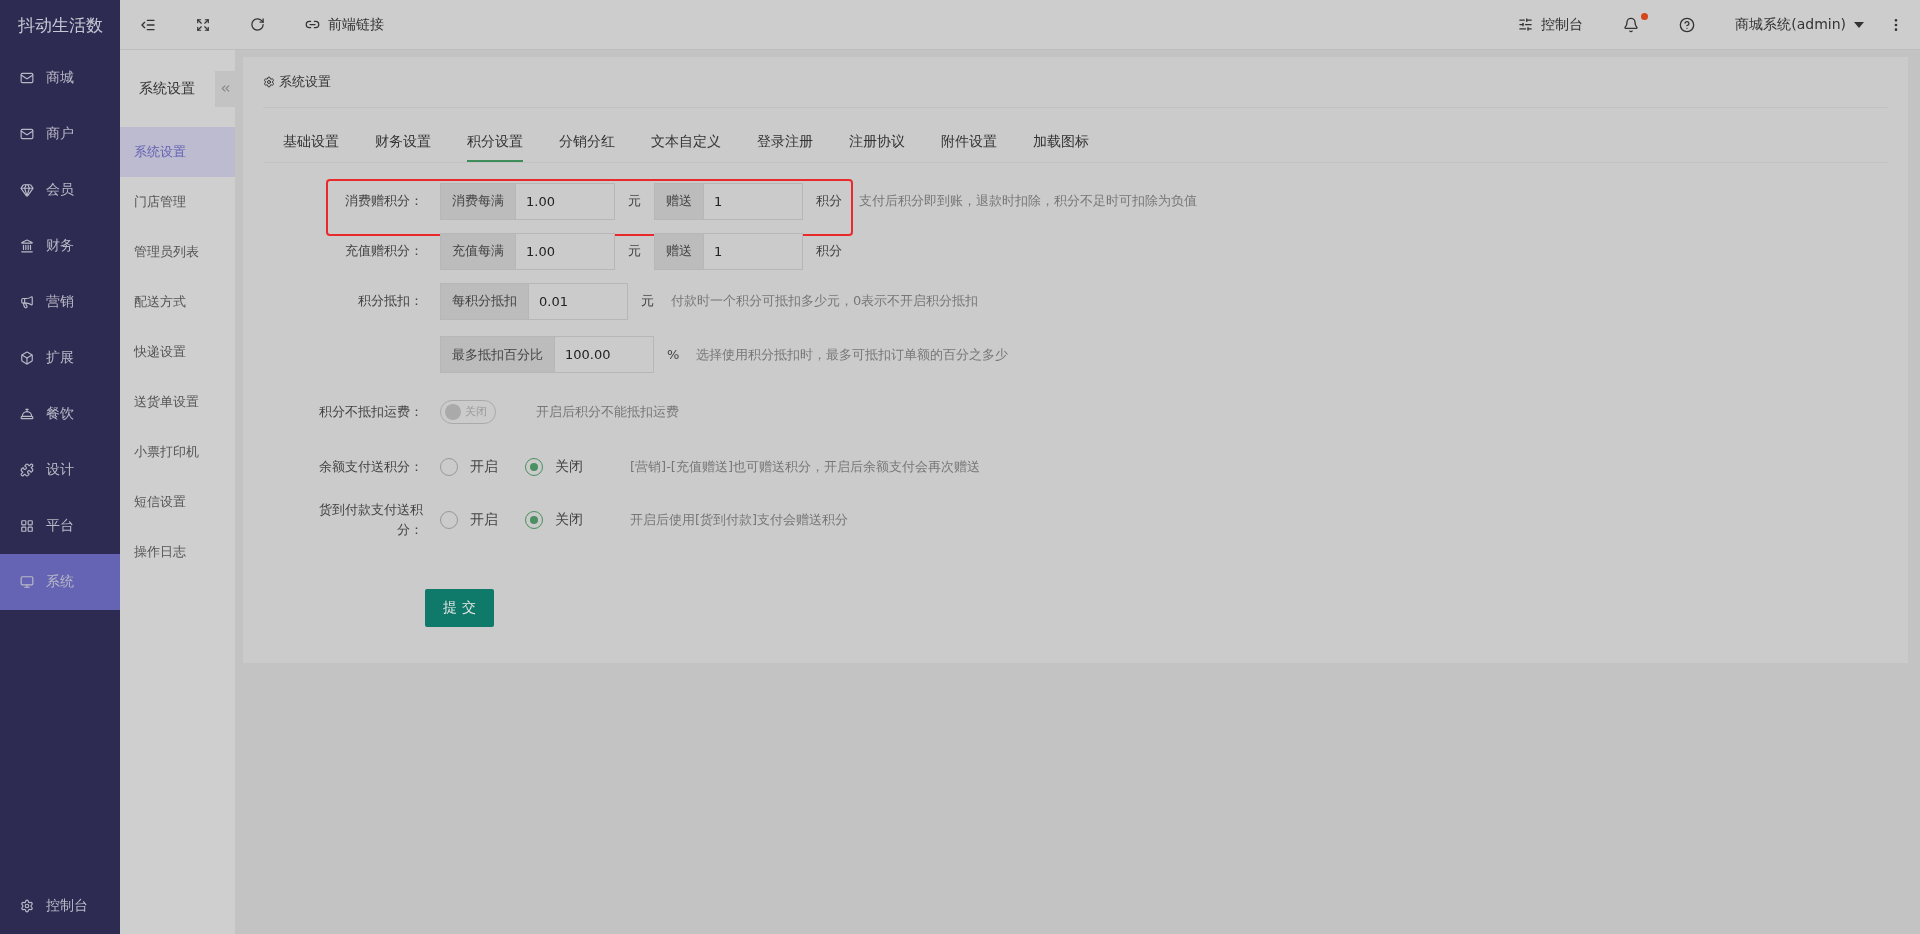 This screenshot has height=934, width=1920. I want to click on megaphone-icon, so click(27, 302).